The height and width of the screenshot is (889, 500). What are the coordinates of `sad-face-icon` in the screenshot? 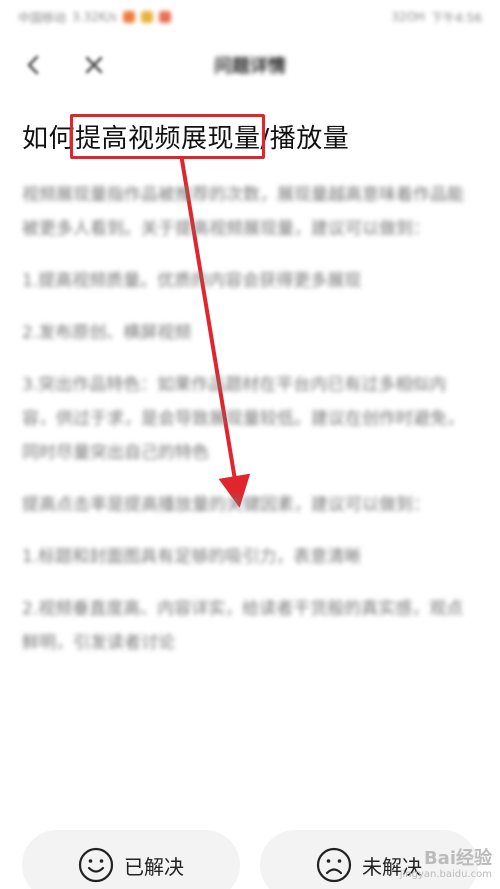 It's located at (334, 865).